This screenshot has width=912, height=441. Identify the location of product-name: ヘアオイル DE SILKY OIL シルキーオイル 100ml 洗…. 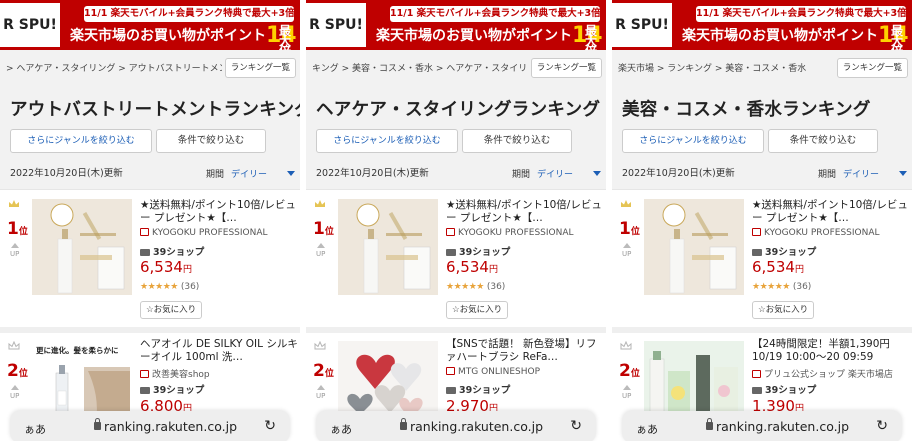
(219, 351).